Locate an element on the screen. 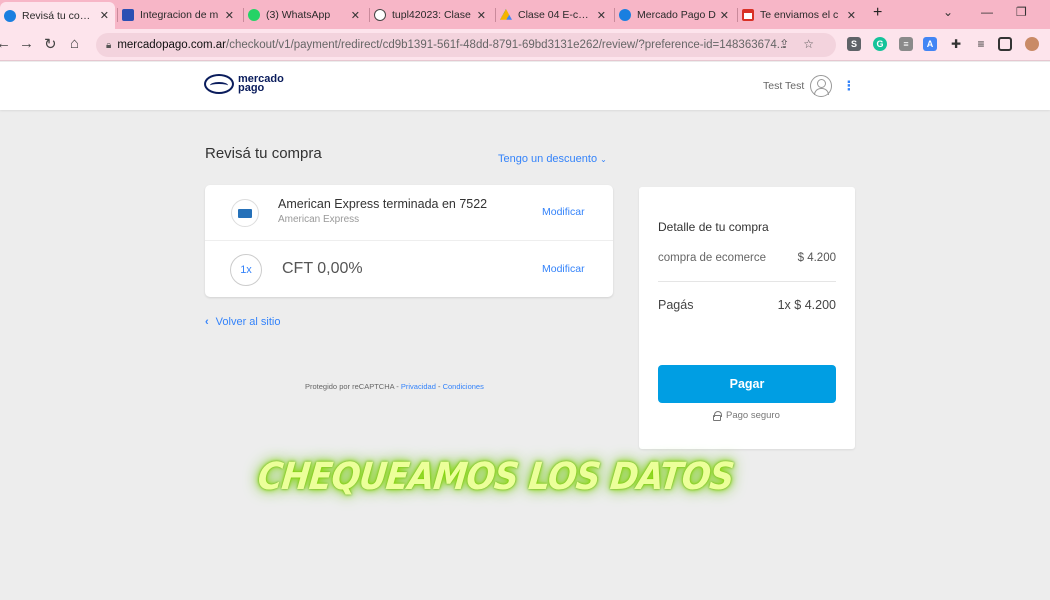 This screenshot has height=600, width=1050. lock-icon is located at coordinates (717, 415).